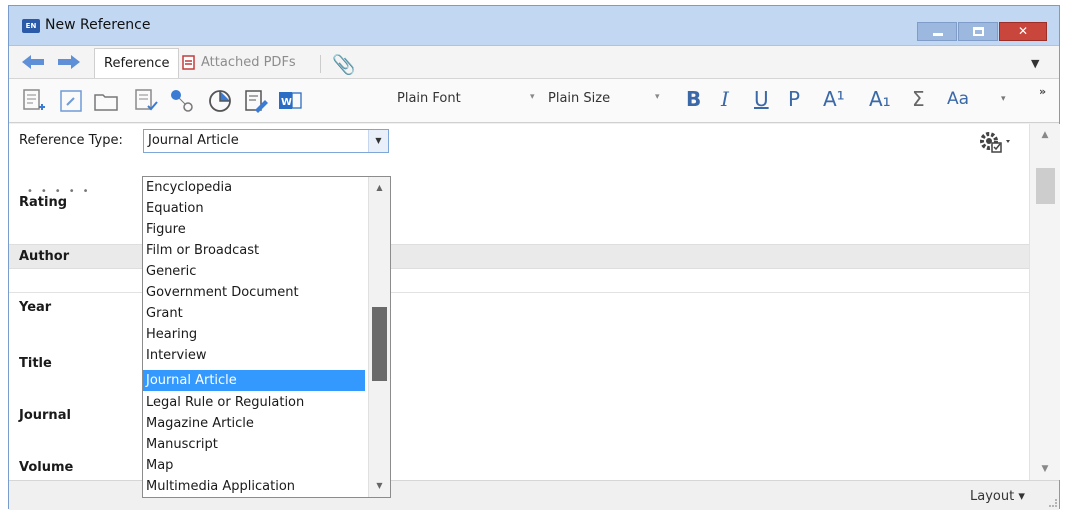 The height and width of the screenshot is (515, 1068). Describe the element at coordinates (254, 486) in the screenshot. I see `dropdown-item-multimedia-application: Multimedia Application` at that location.